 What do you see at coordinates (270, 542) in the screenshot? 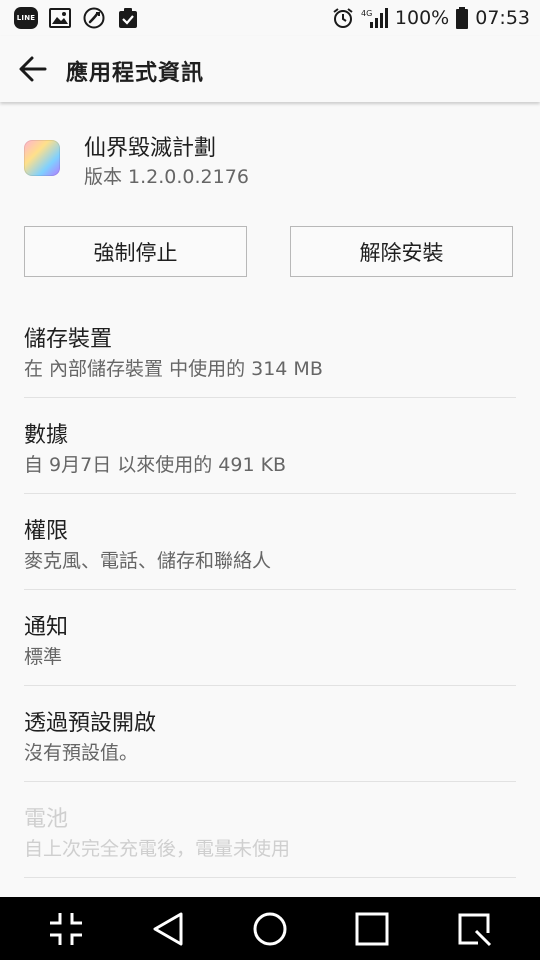
I see `list-item-permissions: 權限 麥克風、電話、儲存和聯絡人` at bounding box center [270, 542].